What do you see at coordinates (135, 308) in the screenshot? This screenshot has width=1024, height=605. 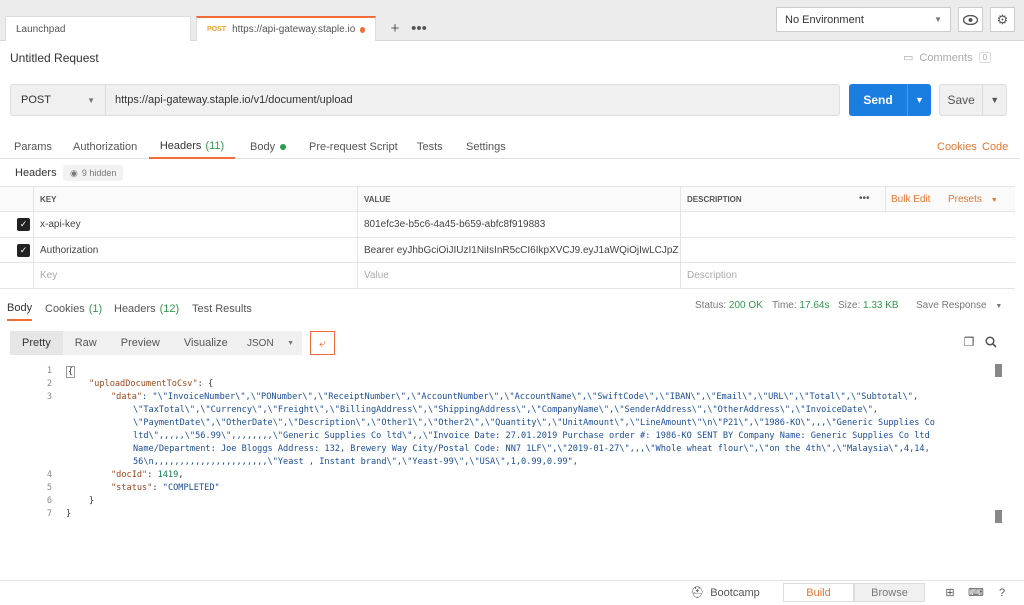 I see `response-headers-label: Headers` at bounding box center [135, 308].